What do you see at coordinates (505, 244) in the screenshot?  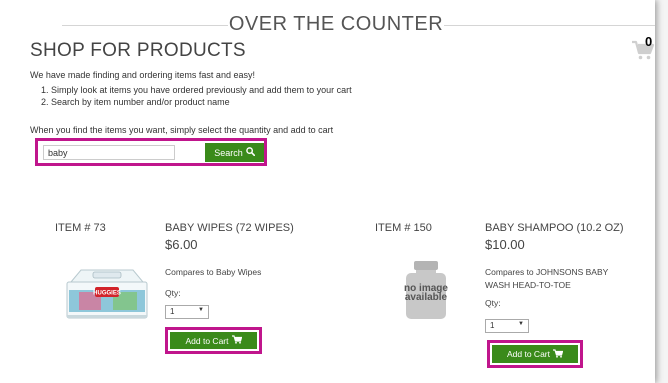 I see `product-price: $10.00` at bounding box center [505, 244].